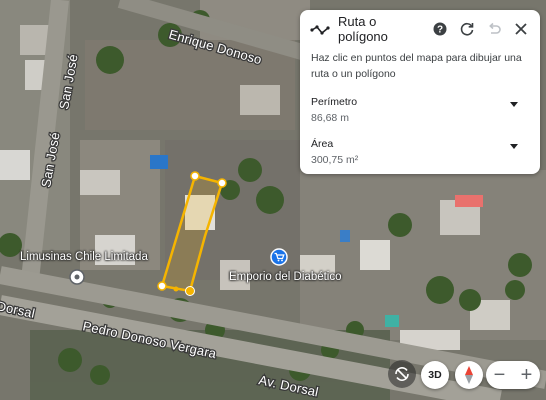 The image size is (546, 400). I want to click on perimeter-unit-dropdown-icon, so click(514, 104).